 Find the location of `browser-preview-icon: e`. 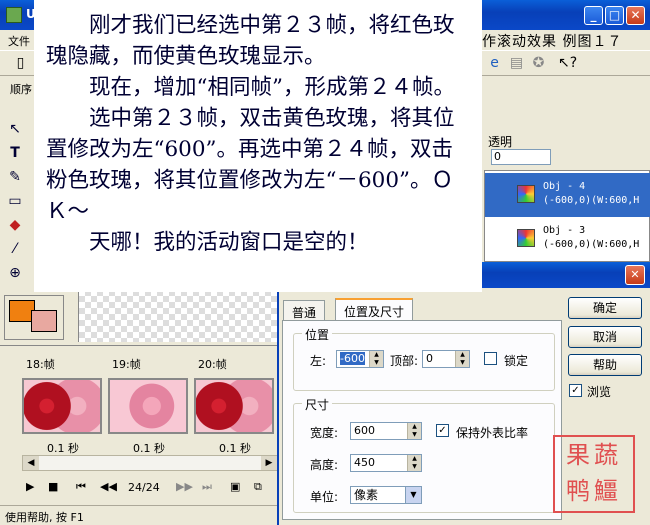

browser-preview-icon: e is located at coordinates (494, 63).